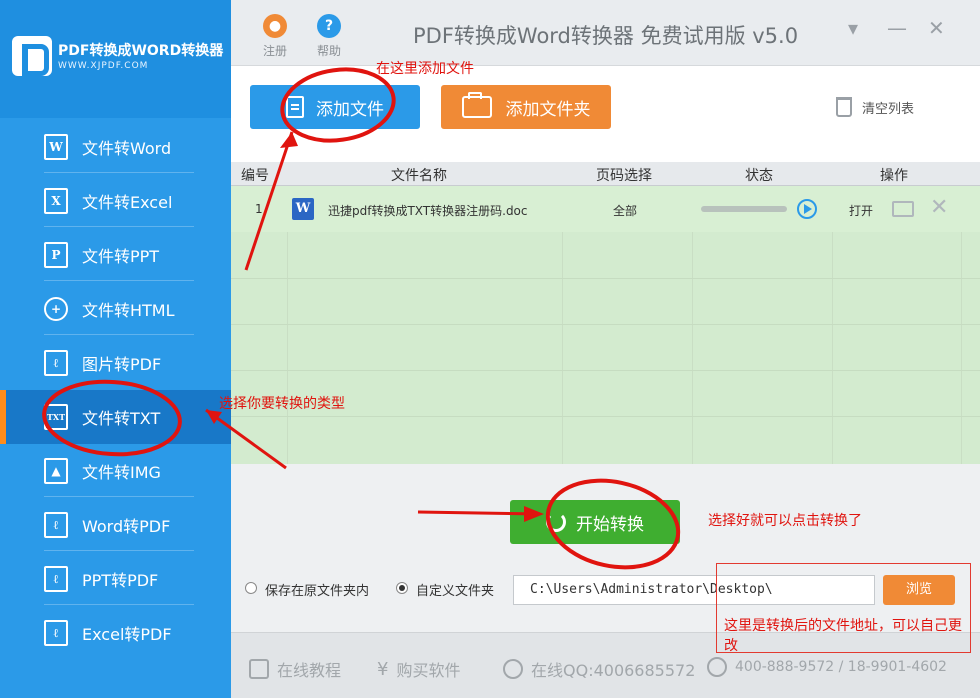 Image resolution: width=980 pixels, height=698 pixels. Describe the element at coordinates (425, 69) in the screenshot. I see `annotation-add-file: 在这里添加文件` at that location.